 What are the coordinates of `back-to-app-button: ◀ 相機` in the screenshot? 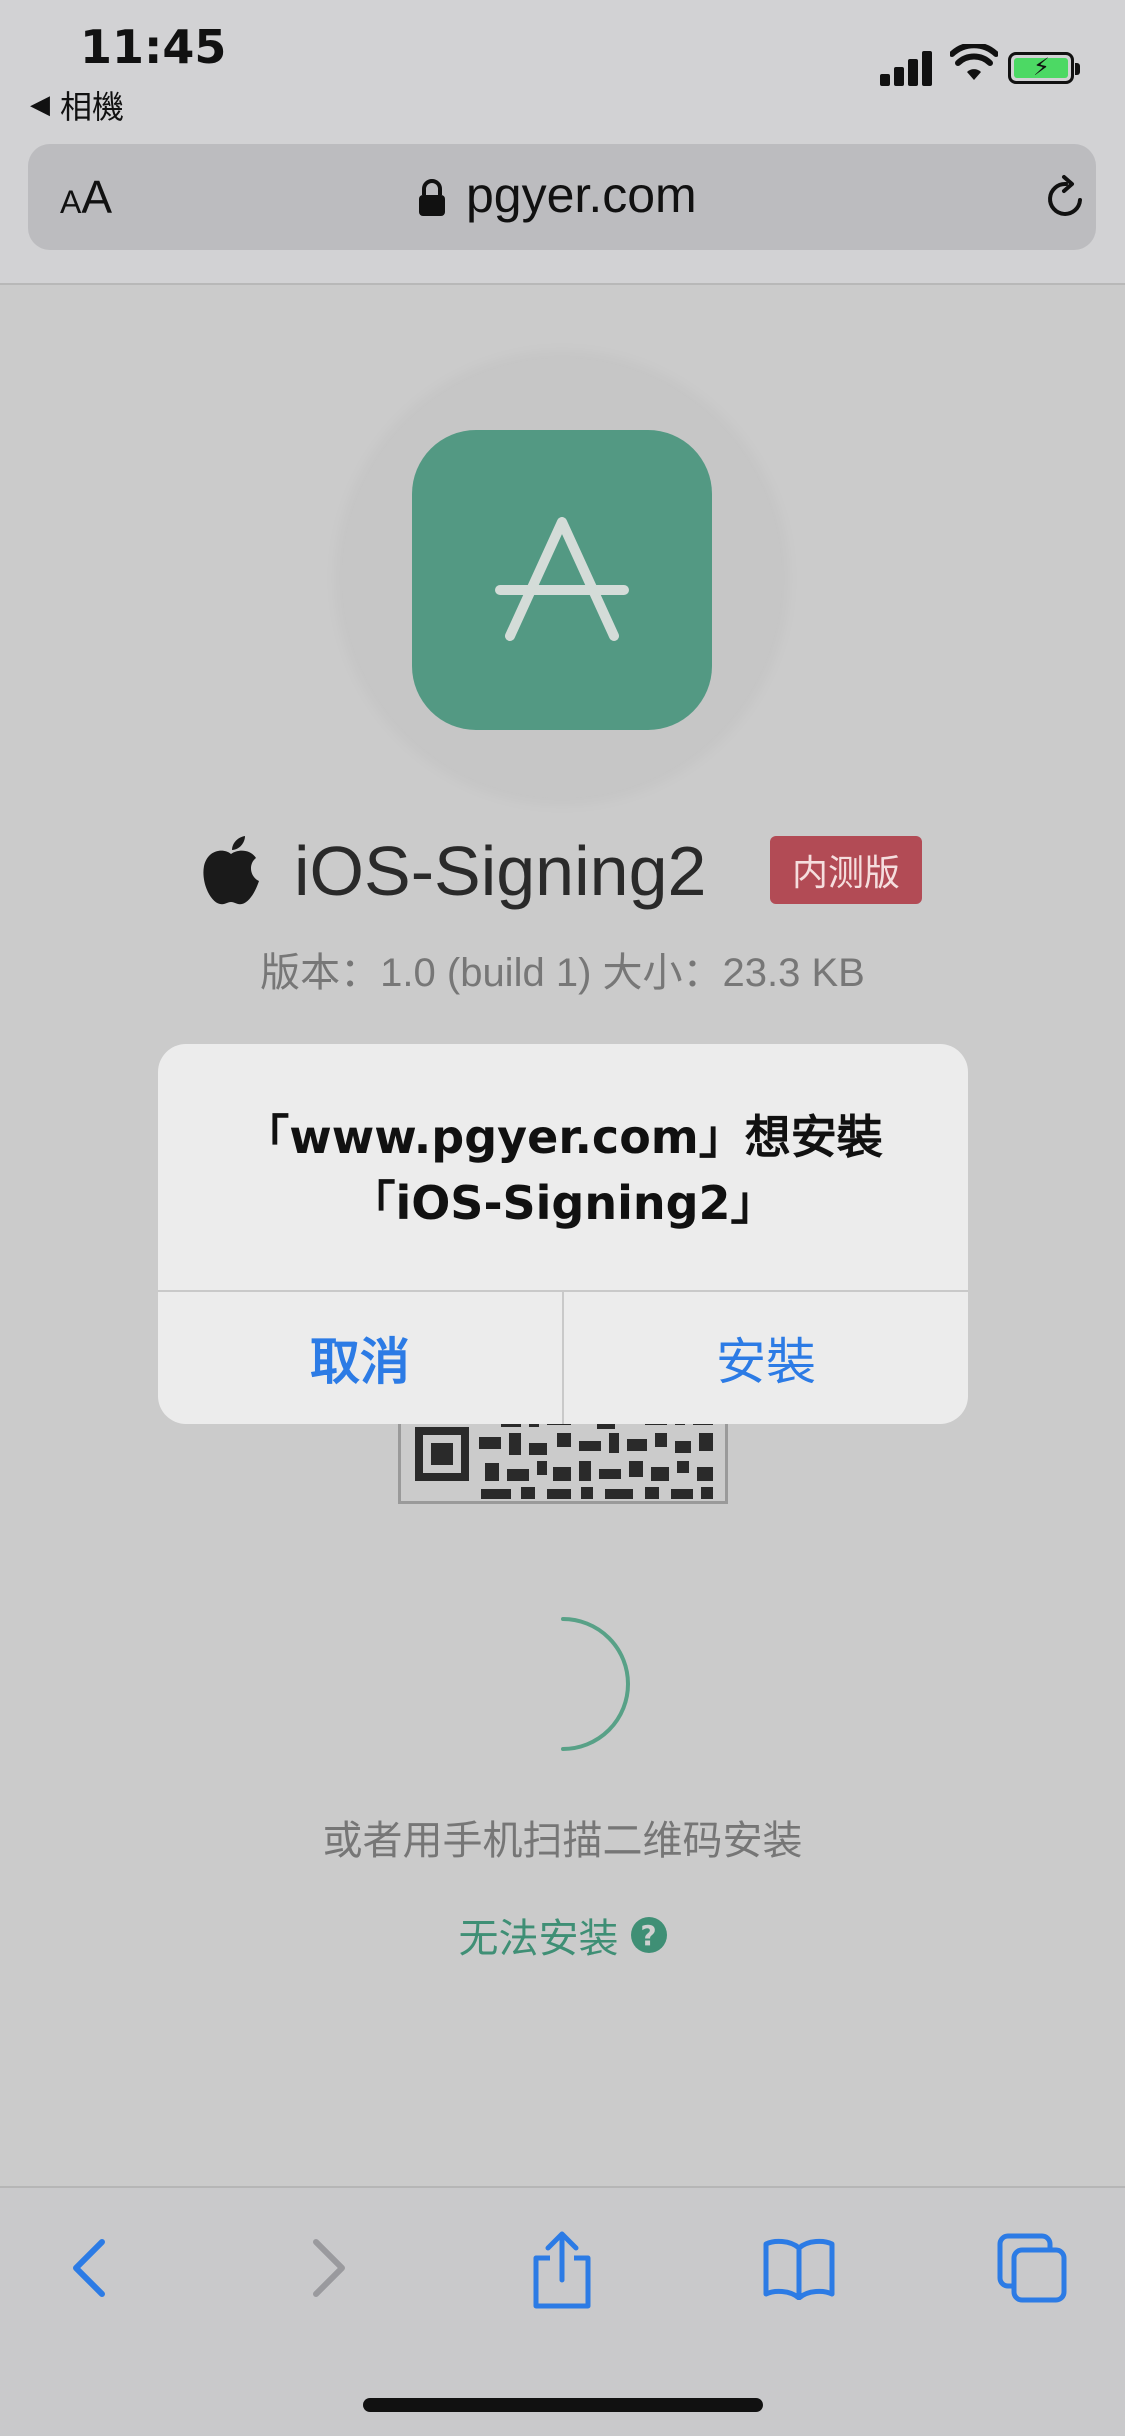 It's located at (77, 105).